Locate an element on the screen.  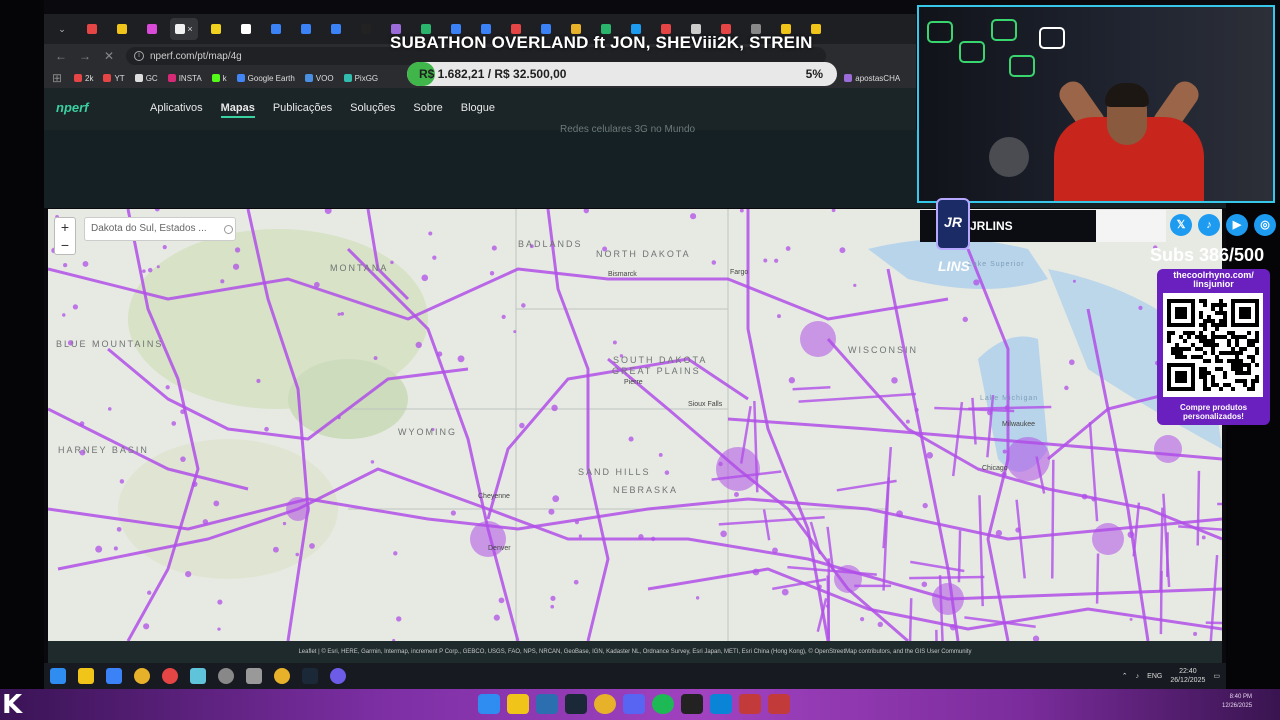
stop-loading-icon: ✕ is located at coordinates (109, 56).